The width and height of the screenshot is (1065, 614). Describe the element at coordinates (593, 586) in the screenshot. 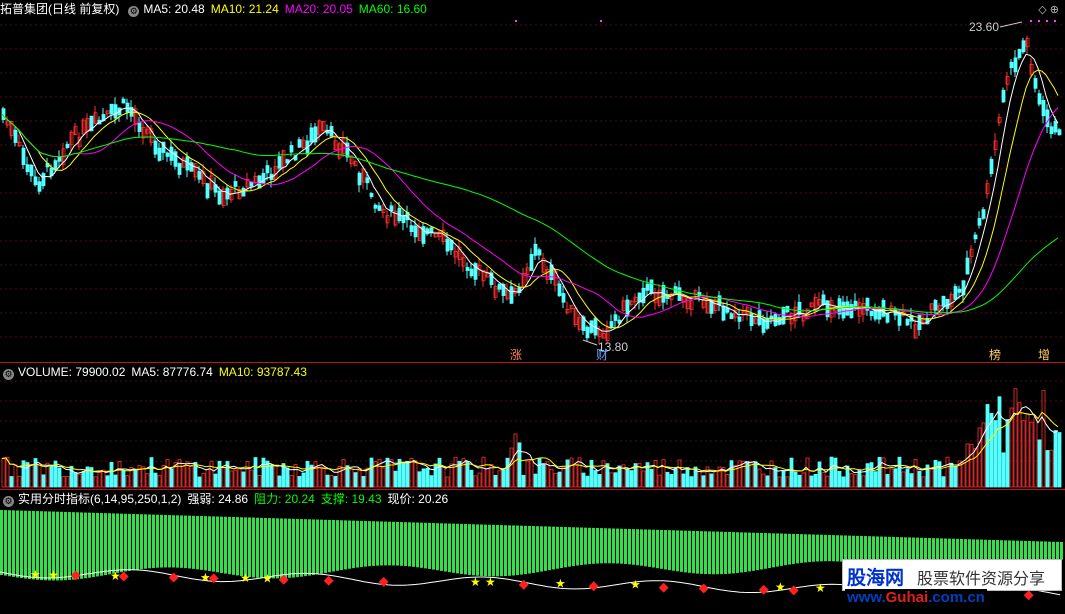

I see `sell-marker` at that location.